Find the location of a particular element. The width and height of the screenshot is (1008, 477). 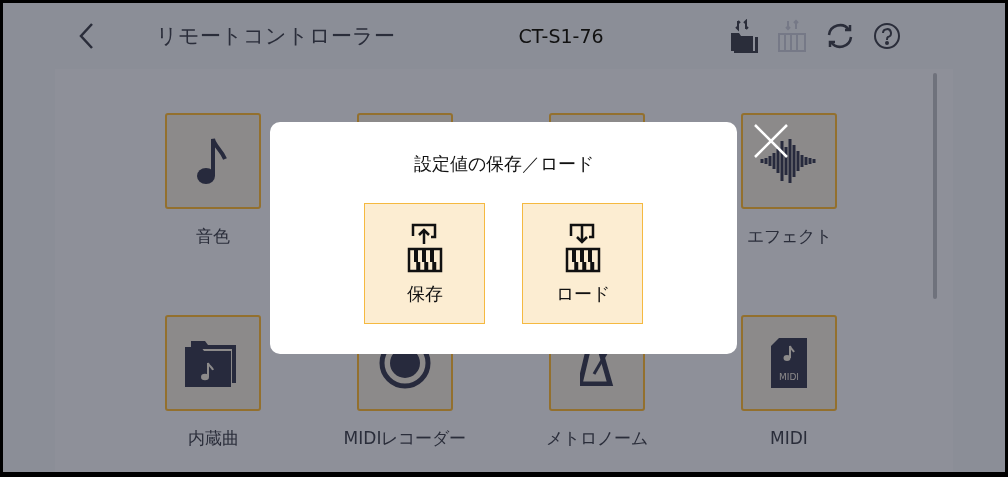

piano-upload-icon is located at coordinates (424, 247).